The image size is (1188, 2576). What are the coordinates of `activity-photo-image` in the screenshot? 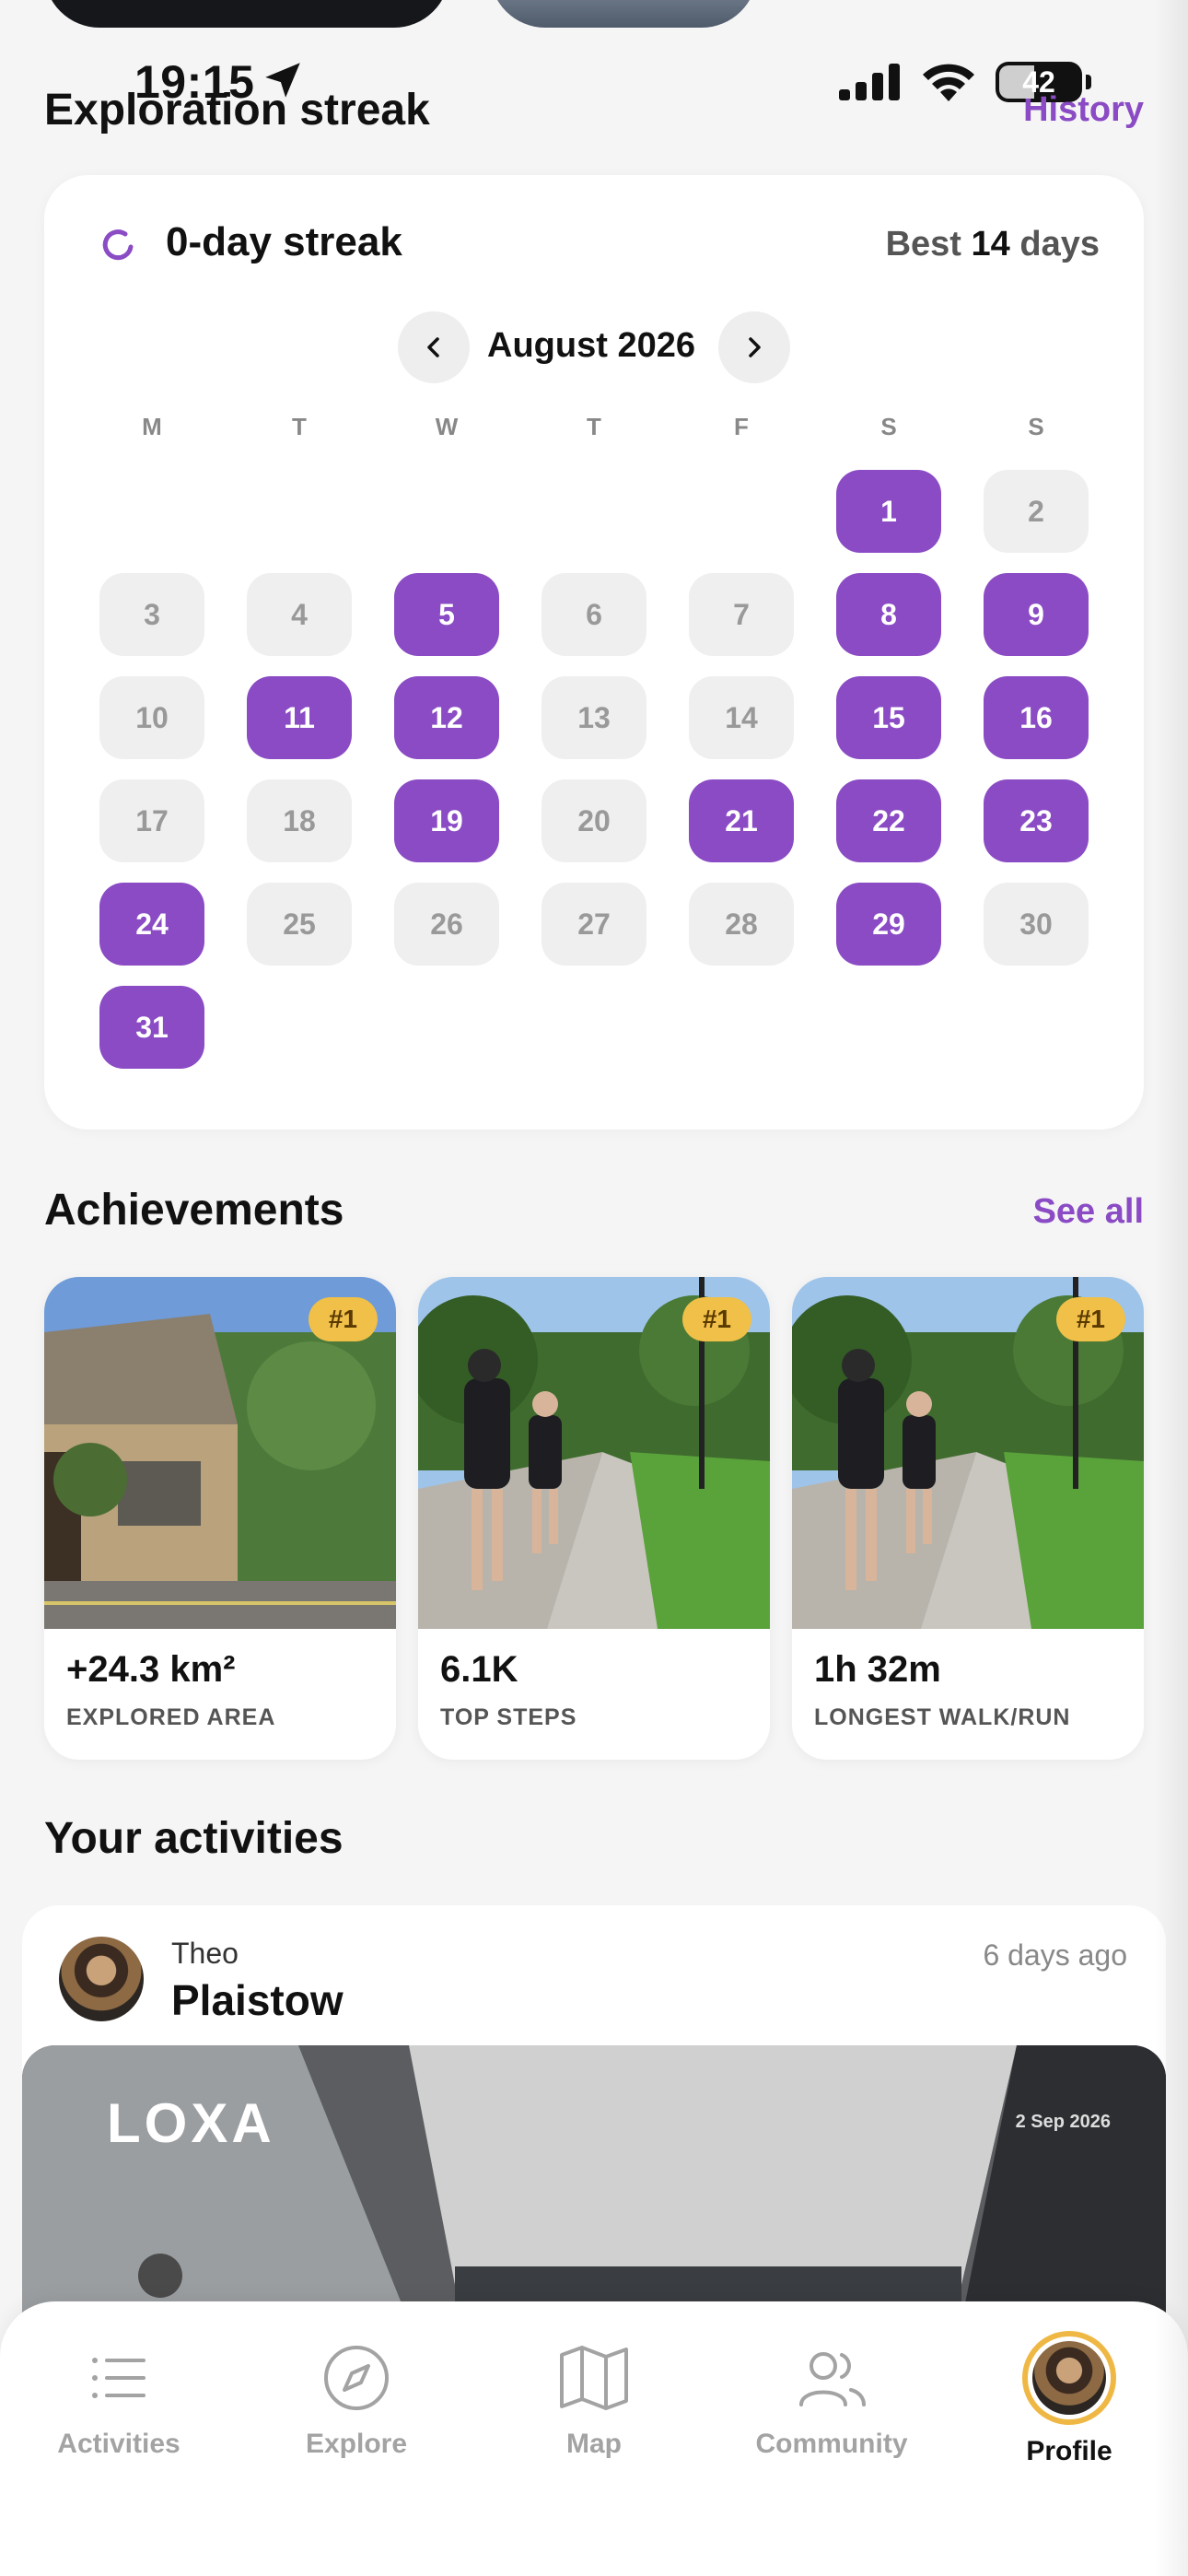 It's located at (594, 2183).